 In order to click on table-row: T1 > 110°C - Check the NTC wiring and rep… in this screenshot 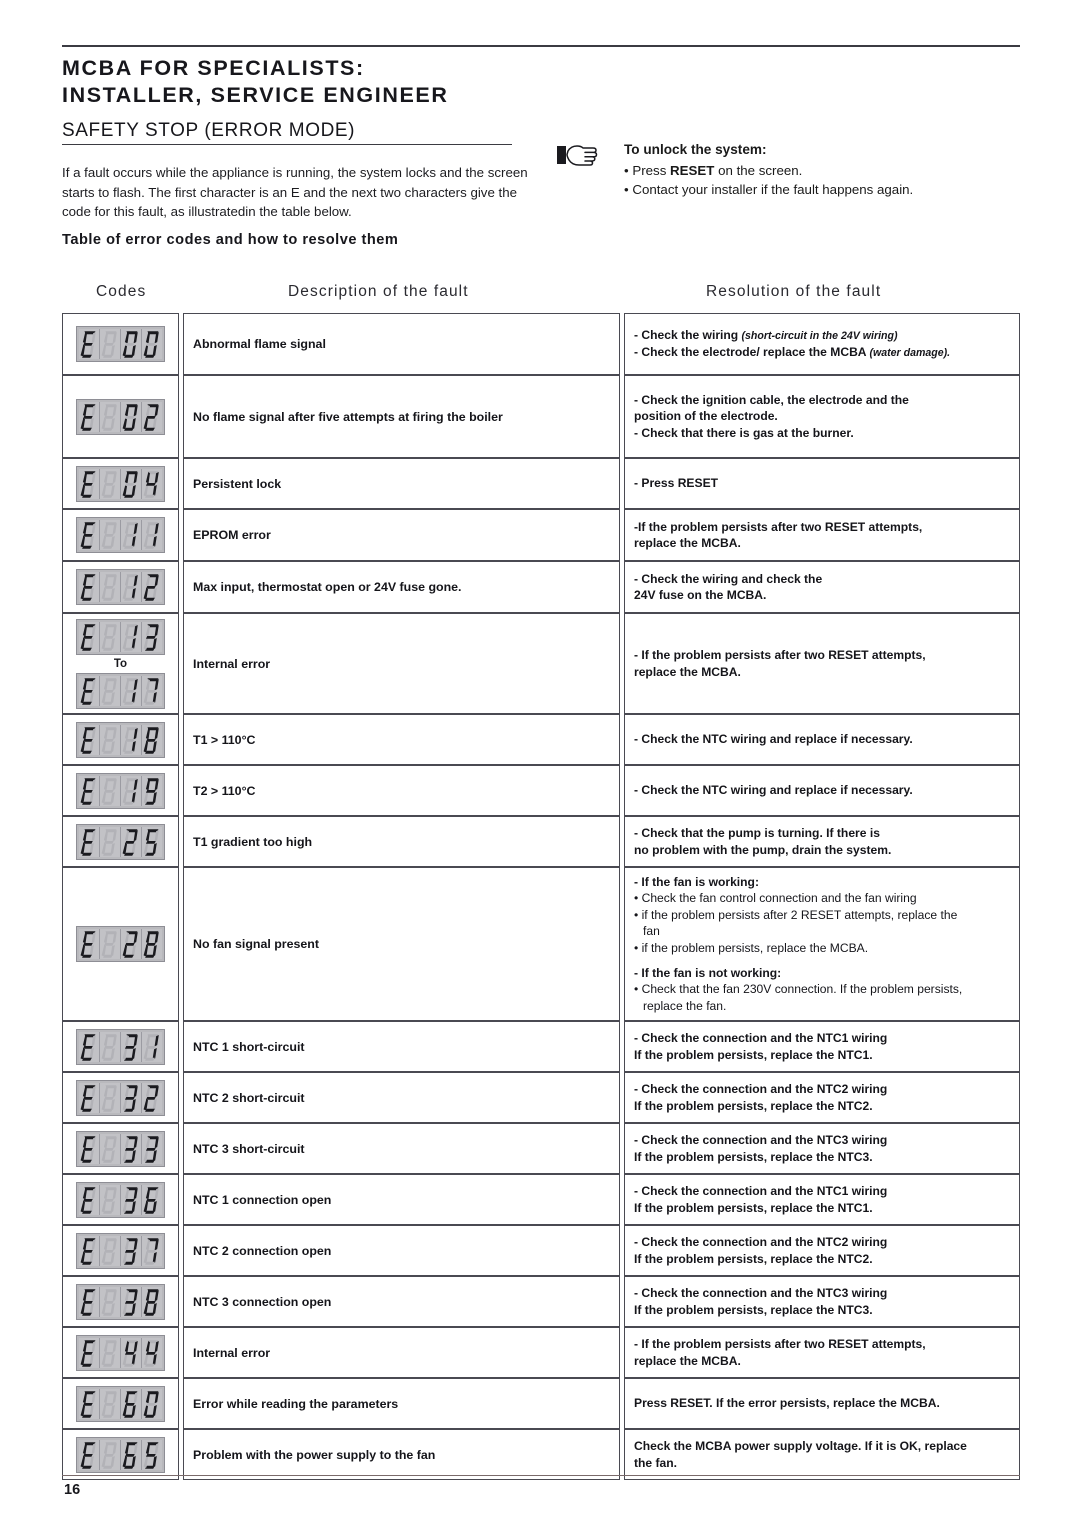, I will do `click(541, 739)`.